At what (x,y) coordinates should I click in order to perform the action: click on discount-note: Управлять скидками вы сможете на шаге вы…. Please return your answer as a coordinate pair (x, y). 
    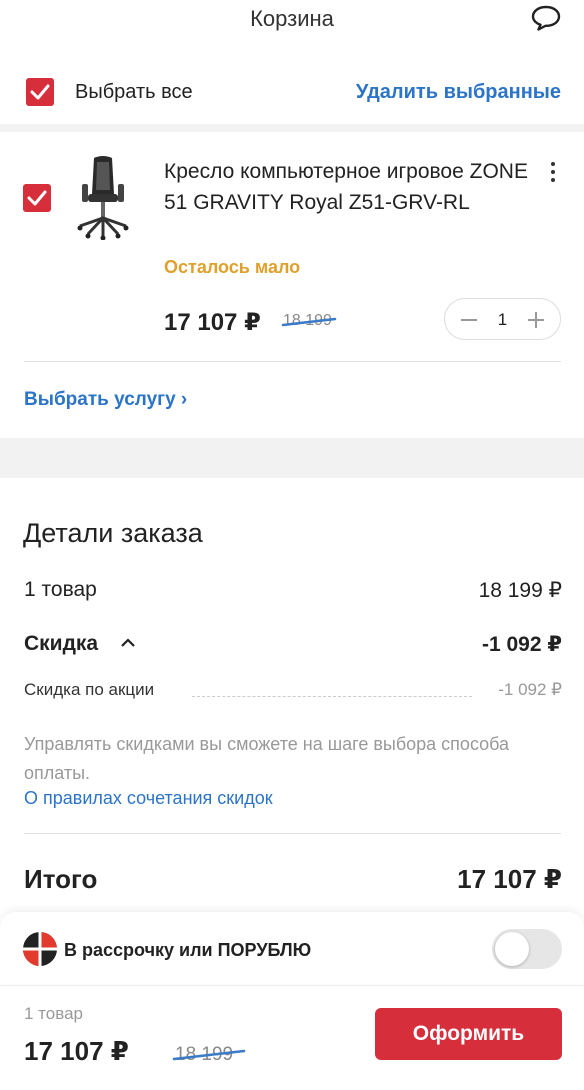
    Looking at the image, I should click on (267, 758).